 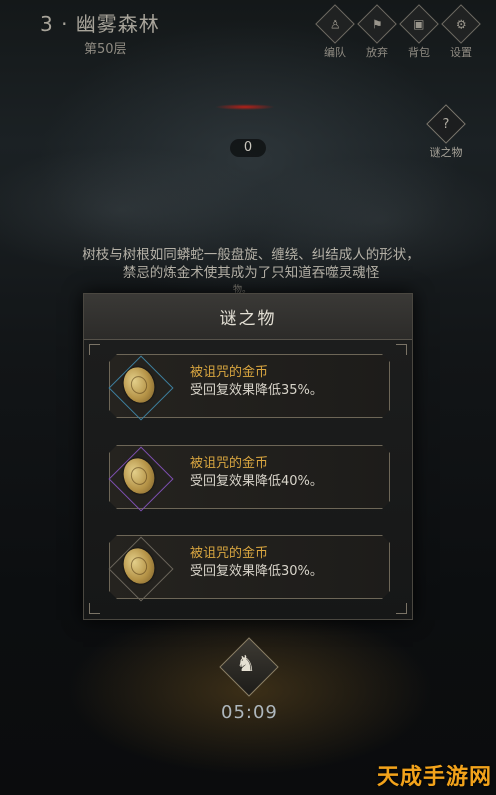 I want to click on floor-subtitle: 第50层, so click(x=105, y=49).